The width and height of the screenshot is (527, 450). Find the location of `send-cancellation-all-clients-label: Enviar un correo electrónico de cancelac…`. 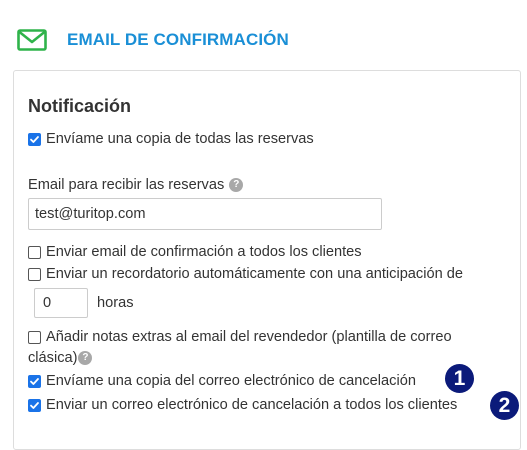

send-cancellation-all-clients-label: Enviar un correo electrónico de cancelac… is located at coordinates (252, 405).